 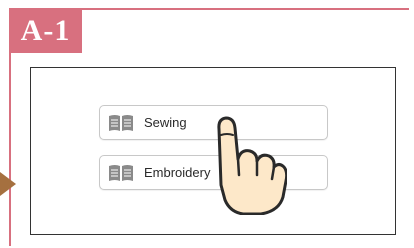 I want to click on pointing-hand-icon, so click(x=252, y=165).